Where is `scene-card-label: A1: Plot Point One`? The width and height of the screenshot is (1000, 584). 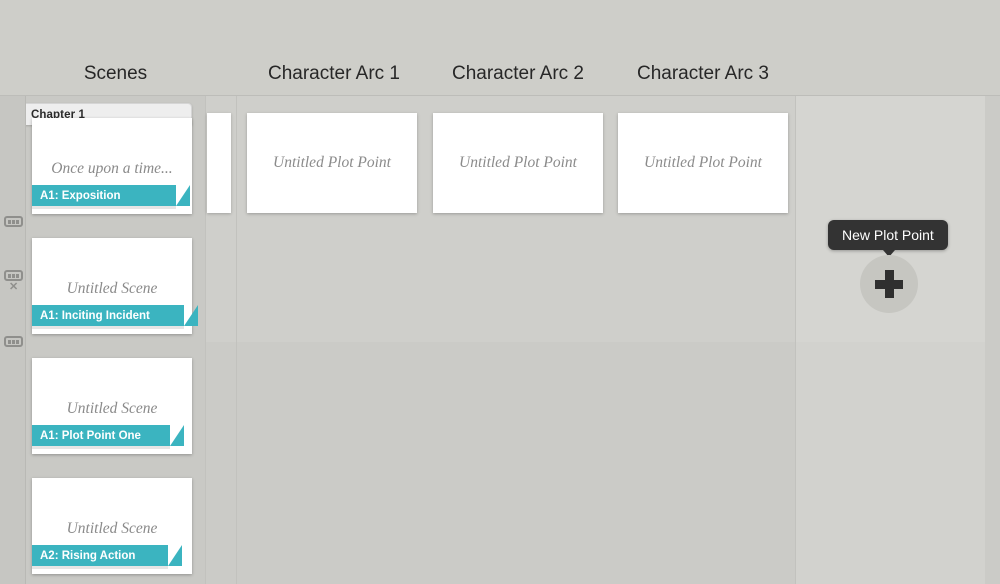
scene-card-label: A1: Plot Point One is located at coordinates (108, 435).